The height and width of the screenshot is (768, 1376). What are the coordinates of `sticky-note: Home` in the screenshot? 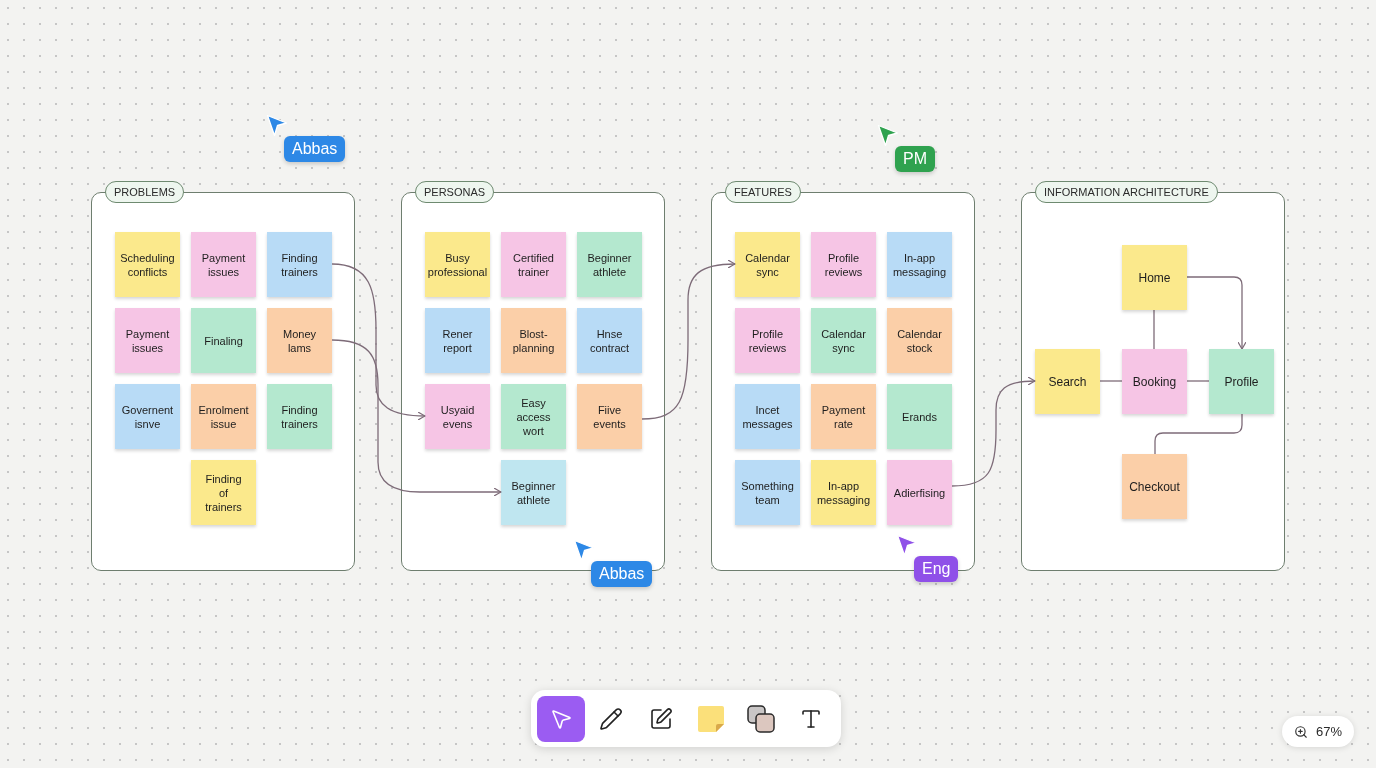 It's located at (1154, 277).